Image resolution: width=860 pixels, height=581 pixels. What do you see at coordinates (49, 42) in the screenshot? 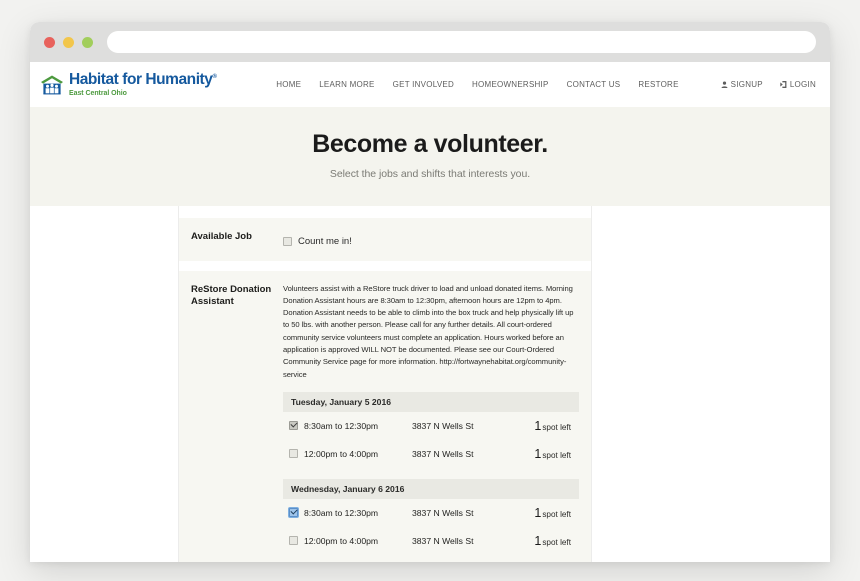
I see `close-window-button` at bounding box center [49, 42].